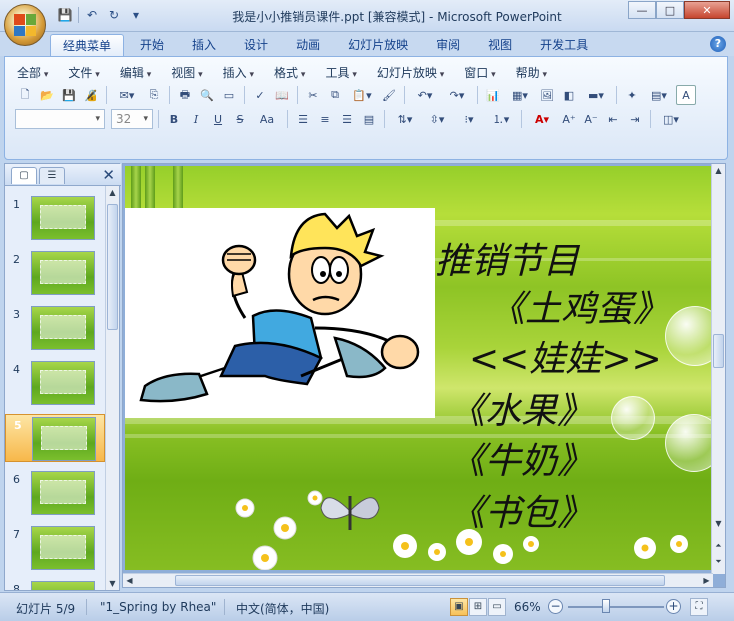 The width and height of the screenshot is (734, 621). I want to click on slide-layout-icon: ▤▾, so click(659, 95).